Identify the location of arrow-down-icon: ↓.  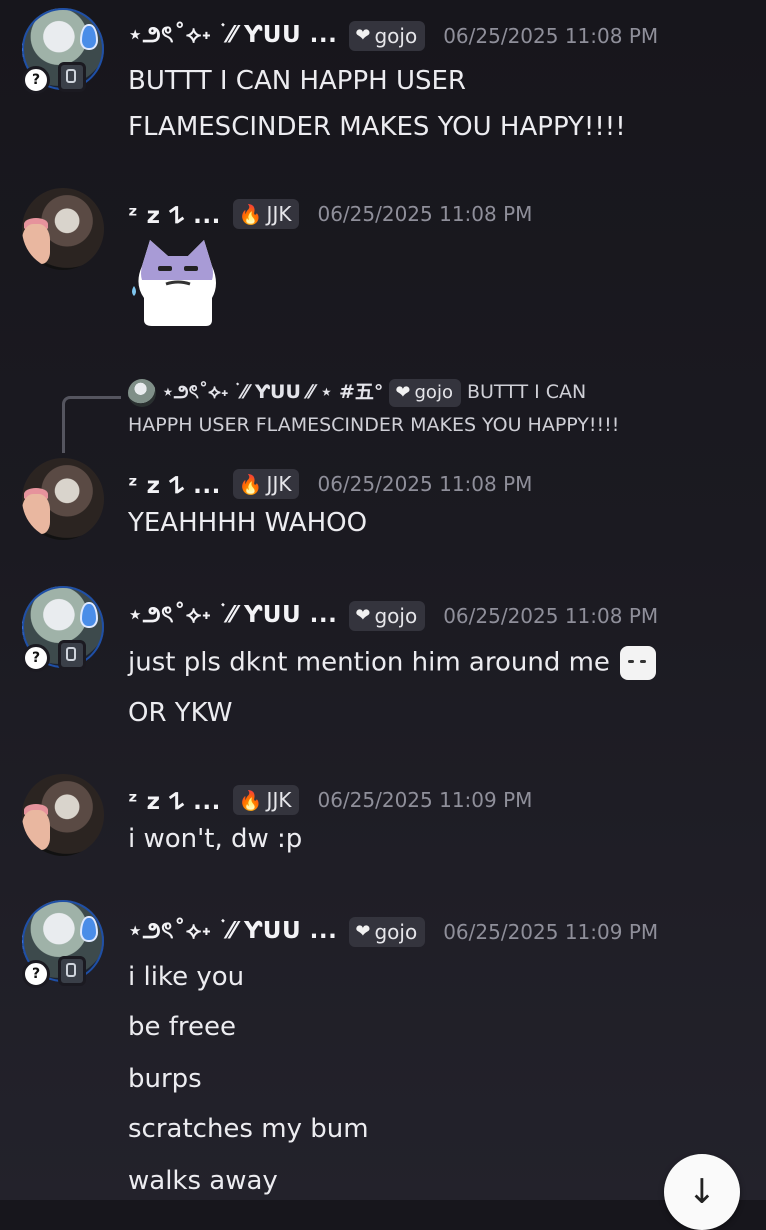
(702, 1192).